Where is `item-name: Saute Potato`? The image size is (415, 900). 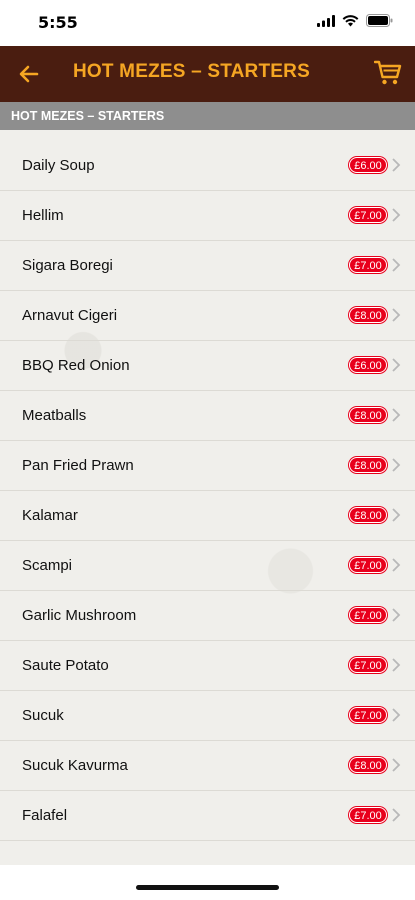 item-name: Saute Potato is located at coordinates (65, 665).